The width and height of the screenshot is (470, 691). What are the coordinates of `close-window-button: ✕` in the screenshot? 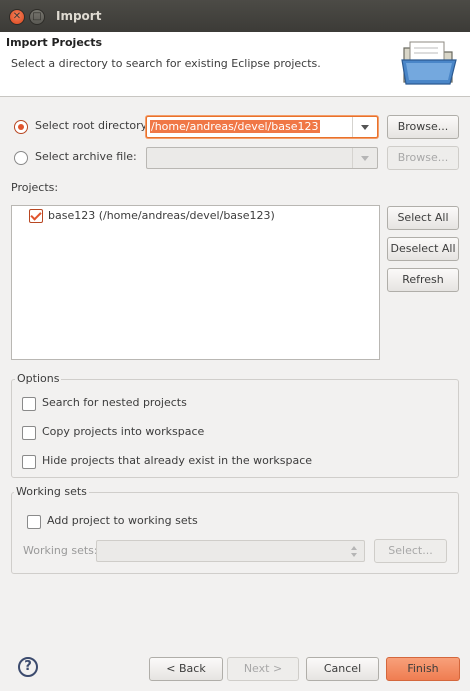 It's located at (17, 17).